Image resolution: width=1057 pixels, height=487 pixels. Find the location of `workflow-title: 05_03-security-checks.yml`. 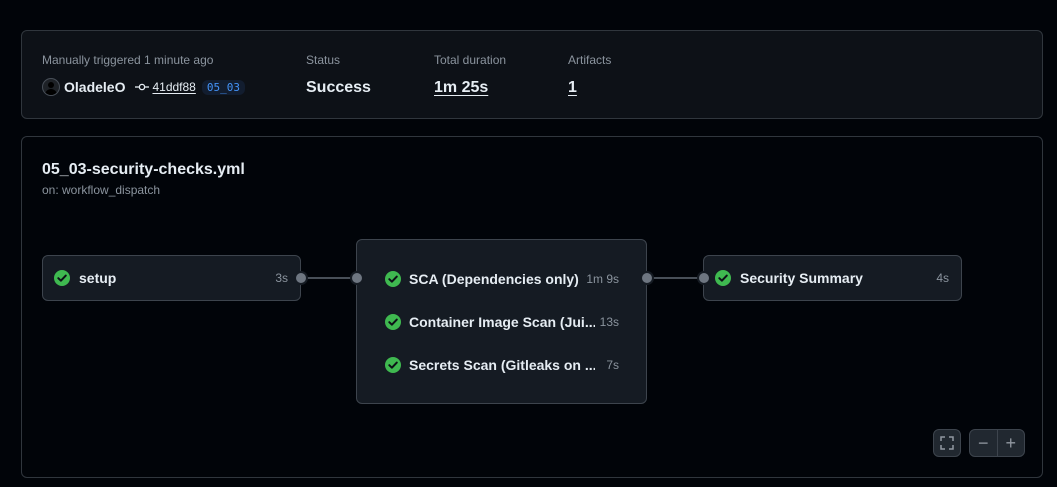

workflow-title: 05_03-security-checks.yml is located at coordinates (143, 169).